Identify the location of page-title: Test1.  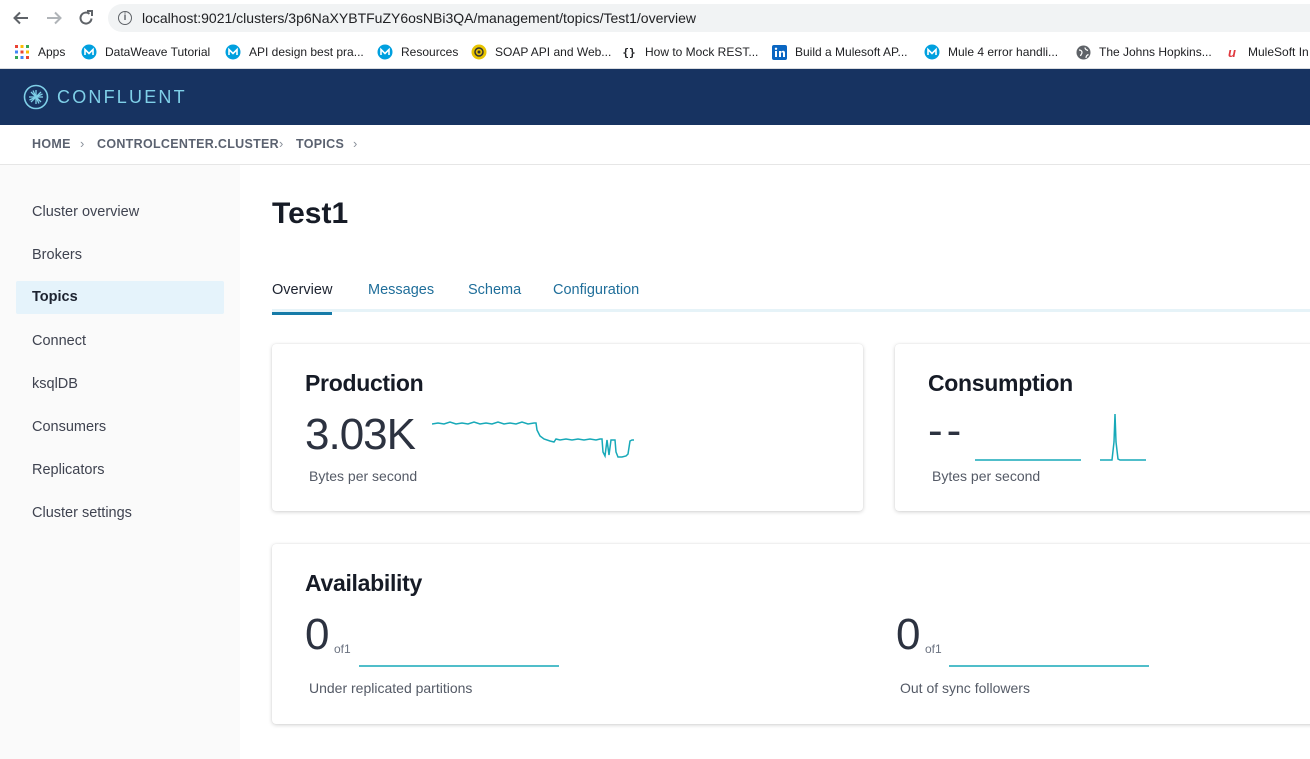
(310, 213).